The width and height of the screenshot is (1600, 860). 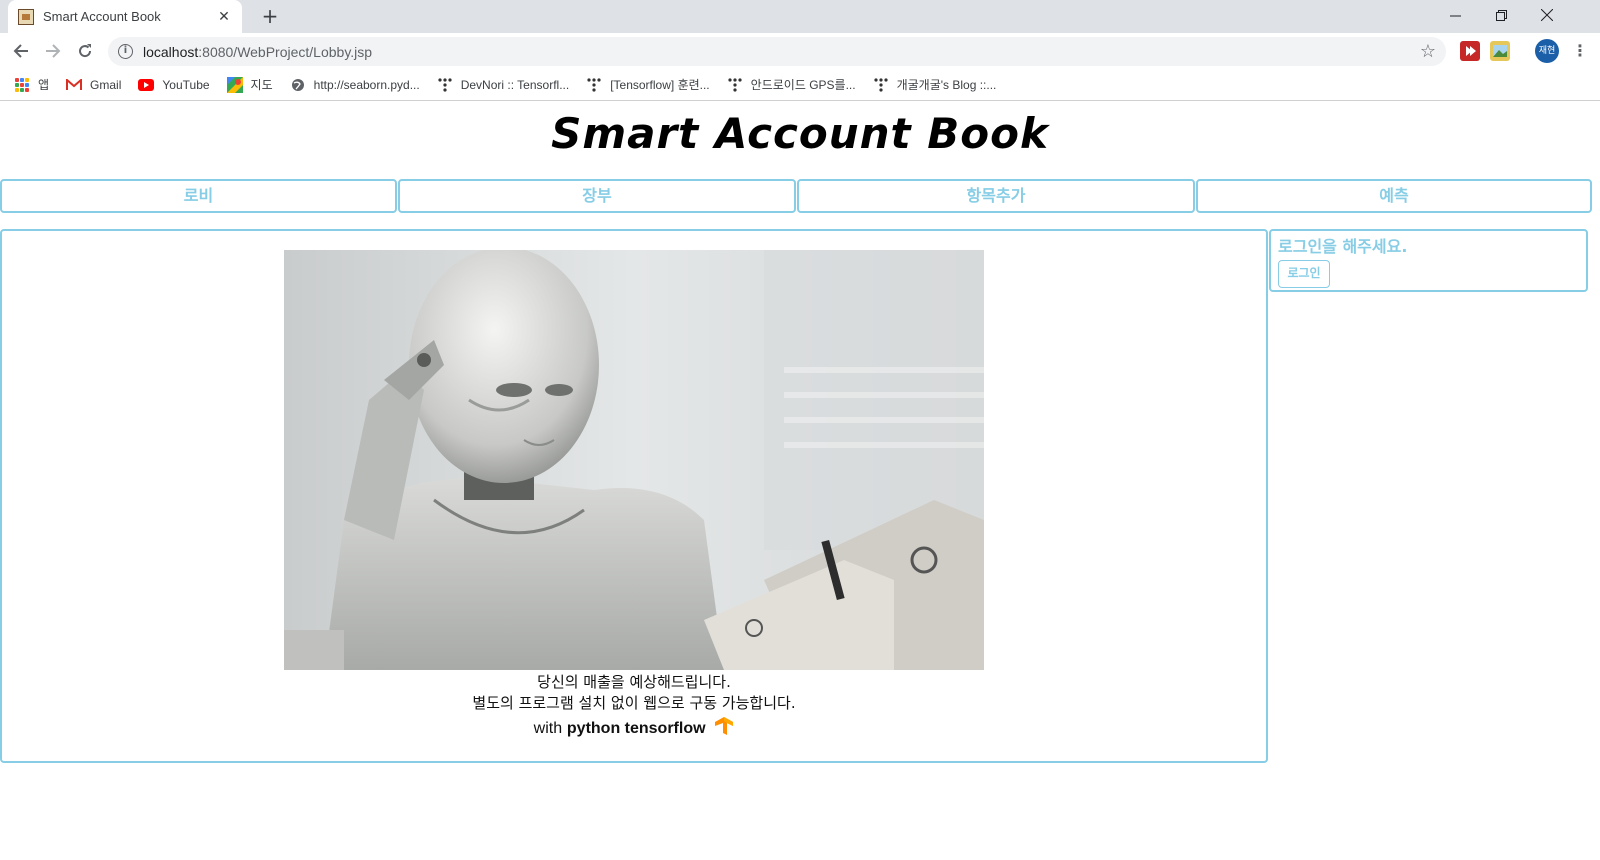 What do you see at coordinates (85, 51) in the screenshot?
I see `reload-icon` at bounding box center [85, 51].